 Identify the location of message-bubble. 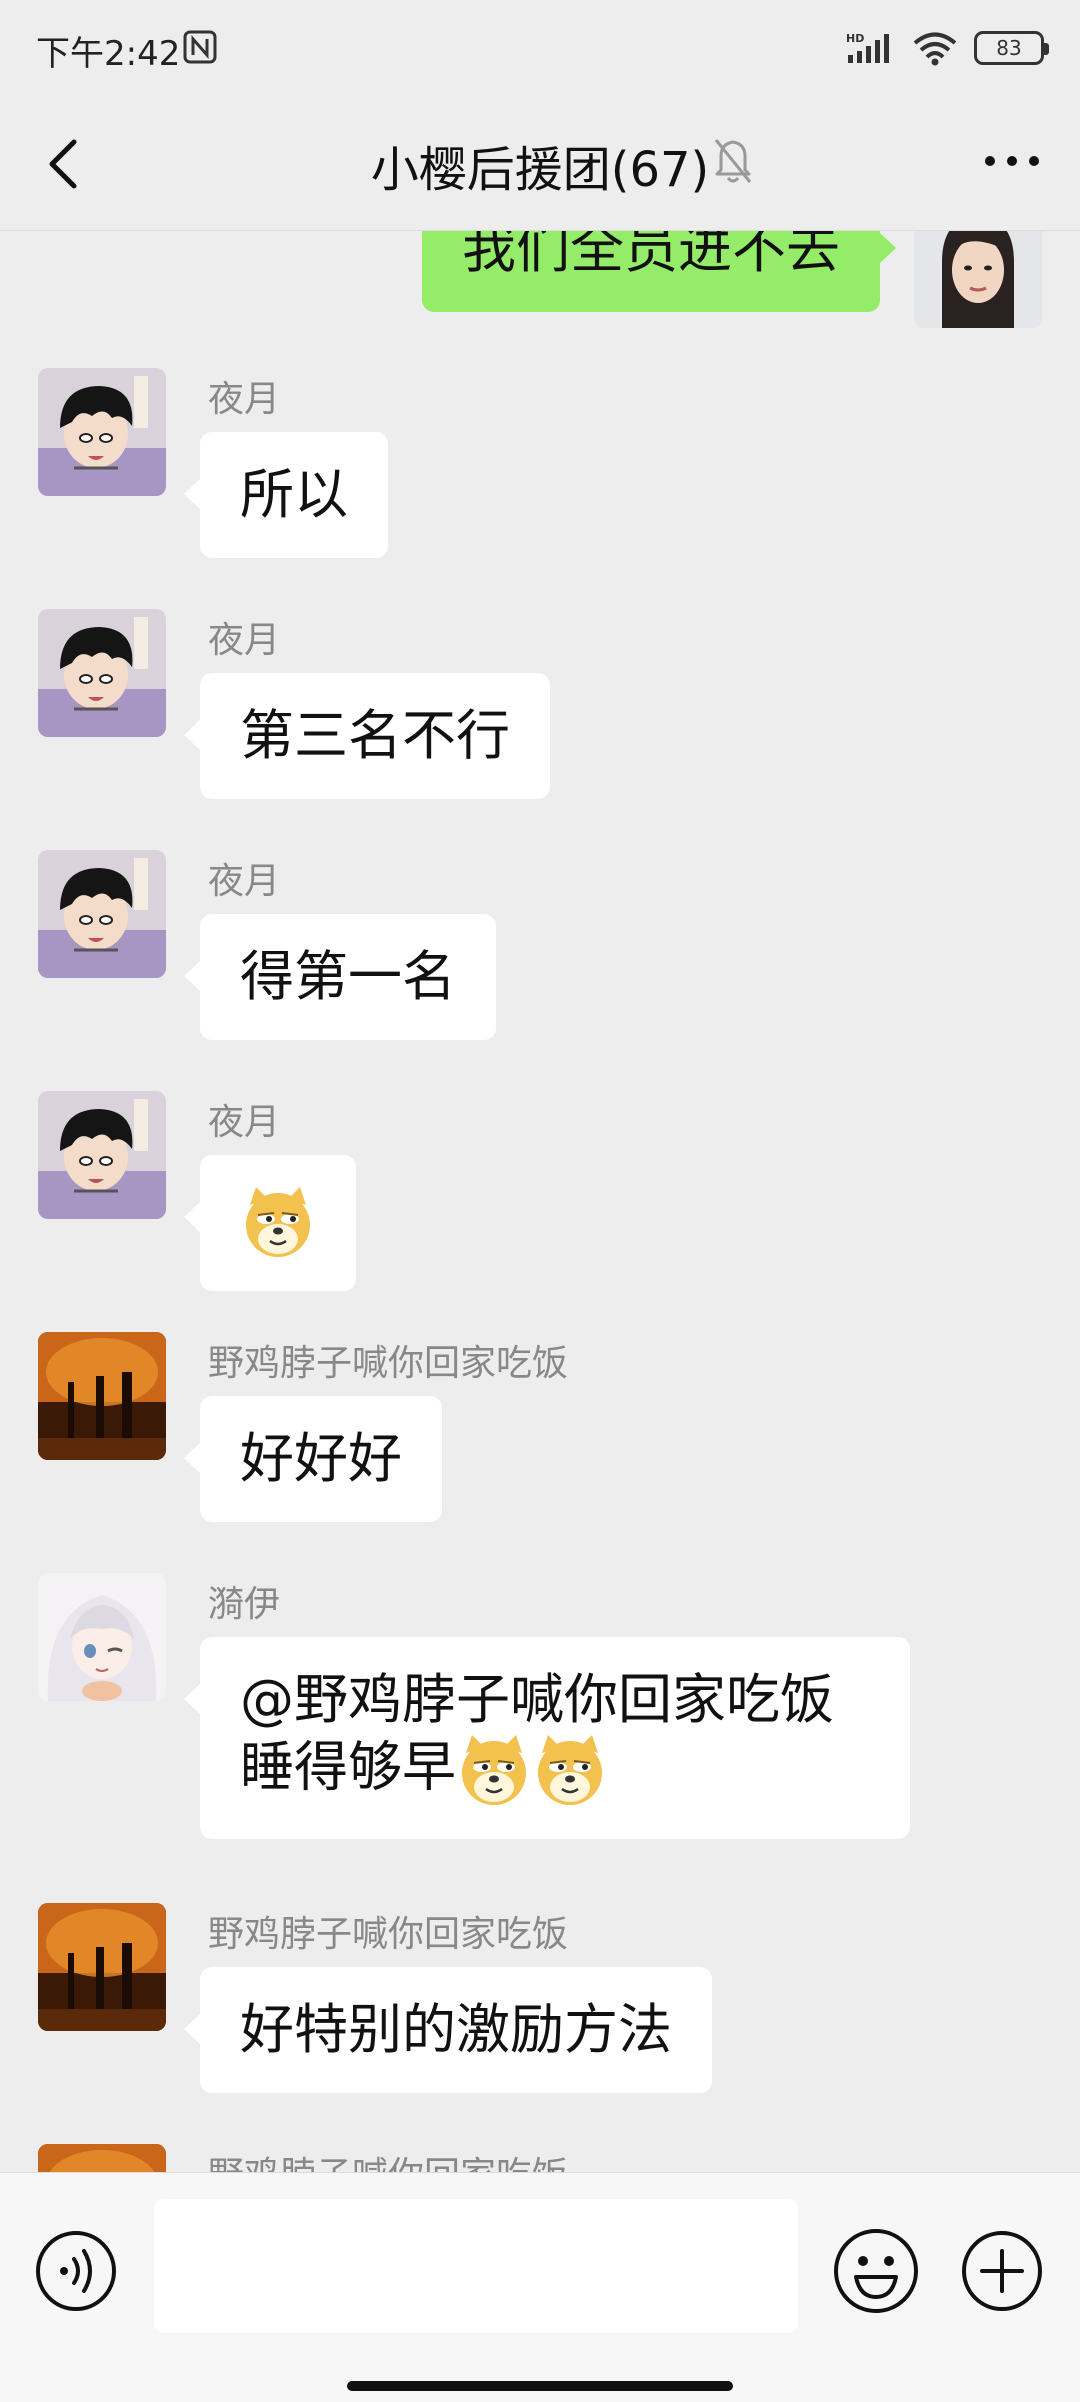
(270, 1223).